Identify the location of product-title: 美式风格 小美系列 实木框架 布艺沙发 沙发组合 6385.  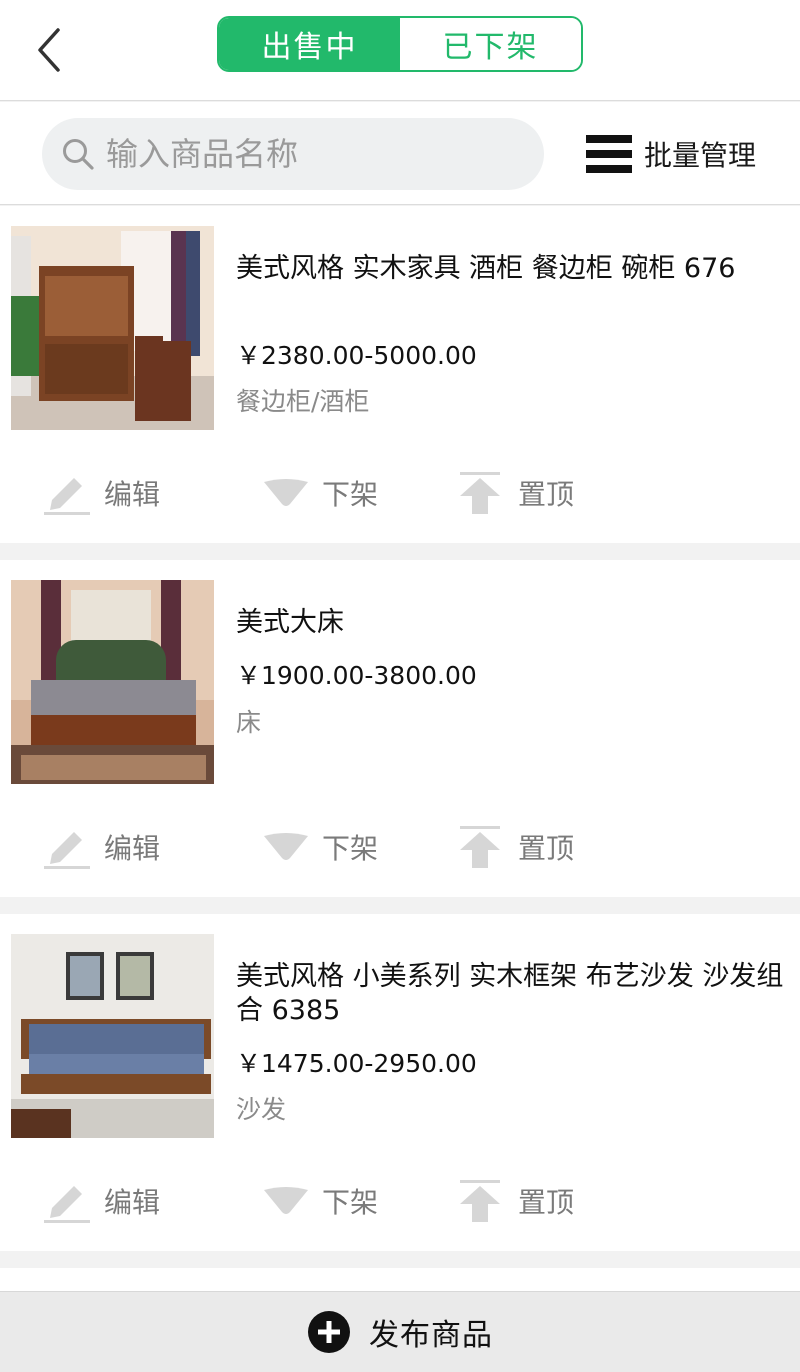
(510, 994).